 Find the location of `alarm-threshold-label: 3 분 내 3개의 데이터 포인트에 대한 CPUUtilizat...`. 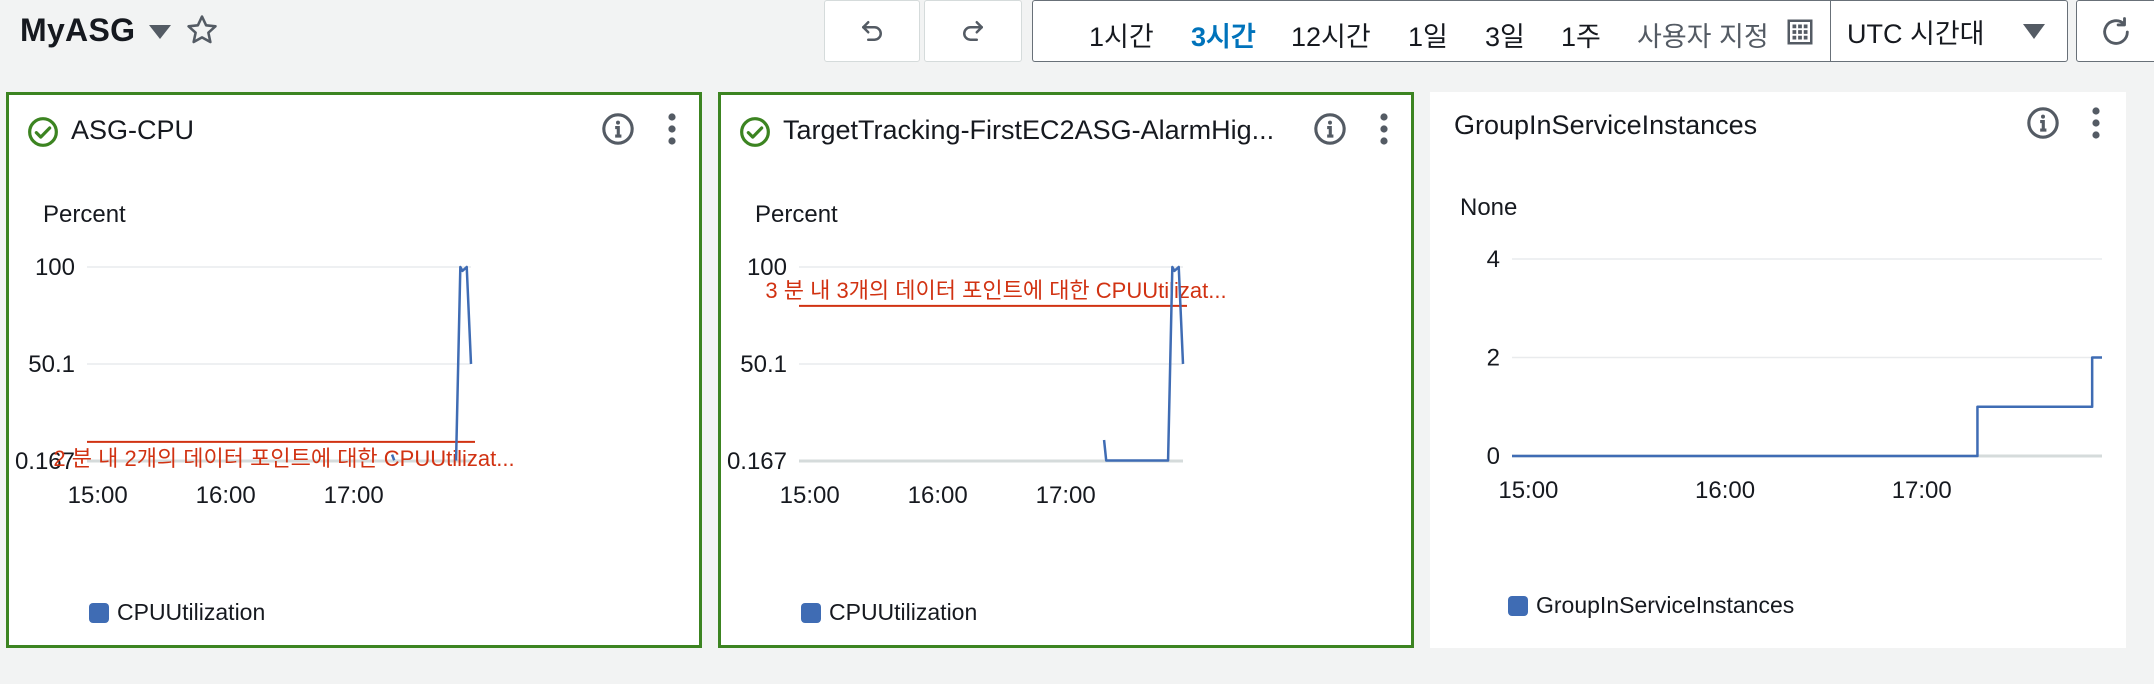

alarm-threshold-label: 3 분 내 3개의 데이터 포인트에 대한 CPUUtilizat... is located at coordinates (995, 290).